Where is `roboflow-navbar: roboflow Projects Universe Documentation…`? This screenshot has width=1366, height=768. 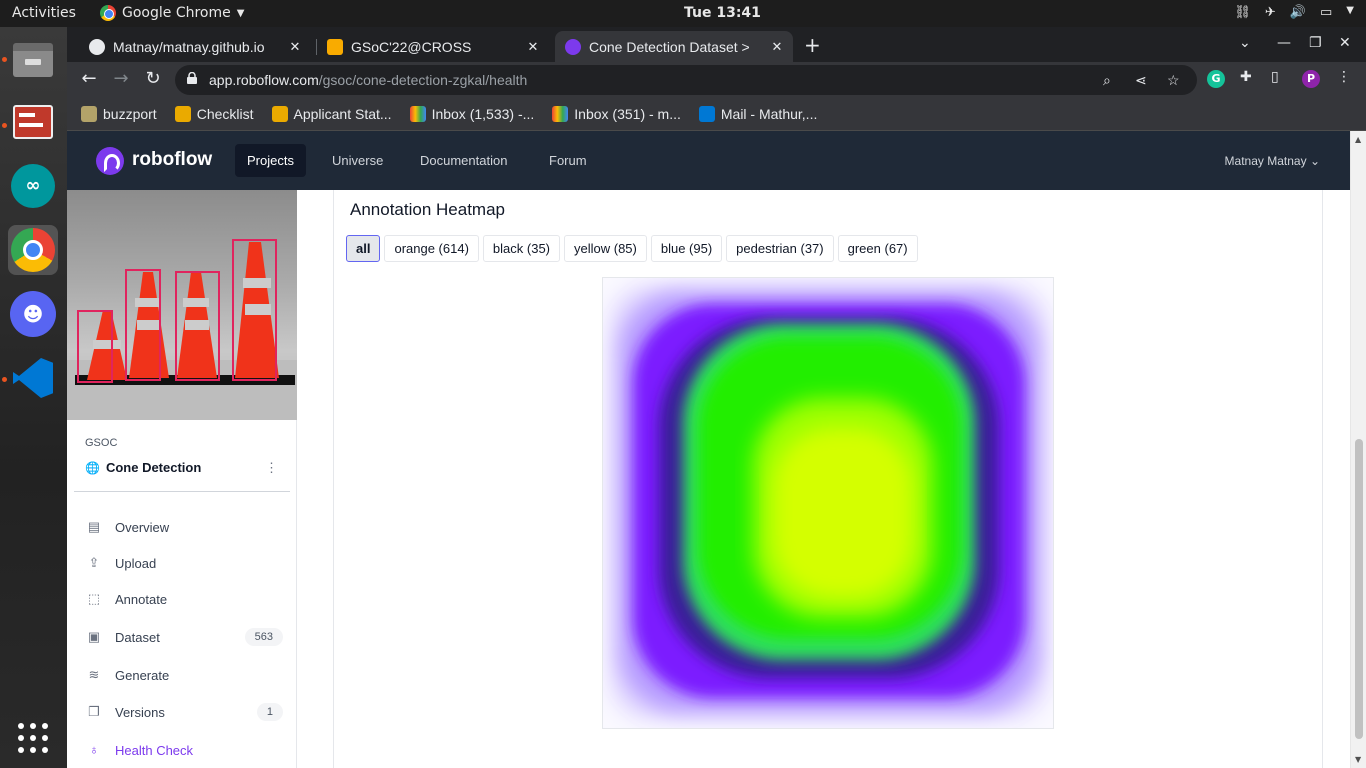
roboflow-navbar: roboflow Projects Universe Documentation… is located at coordinates (708, 160).